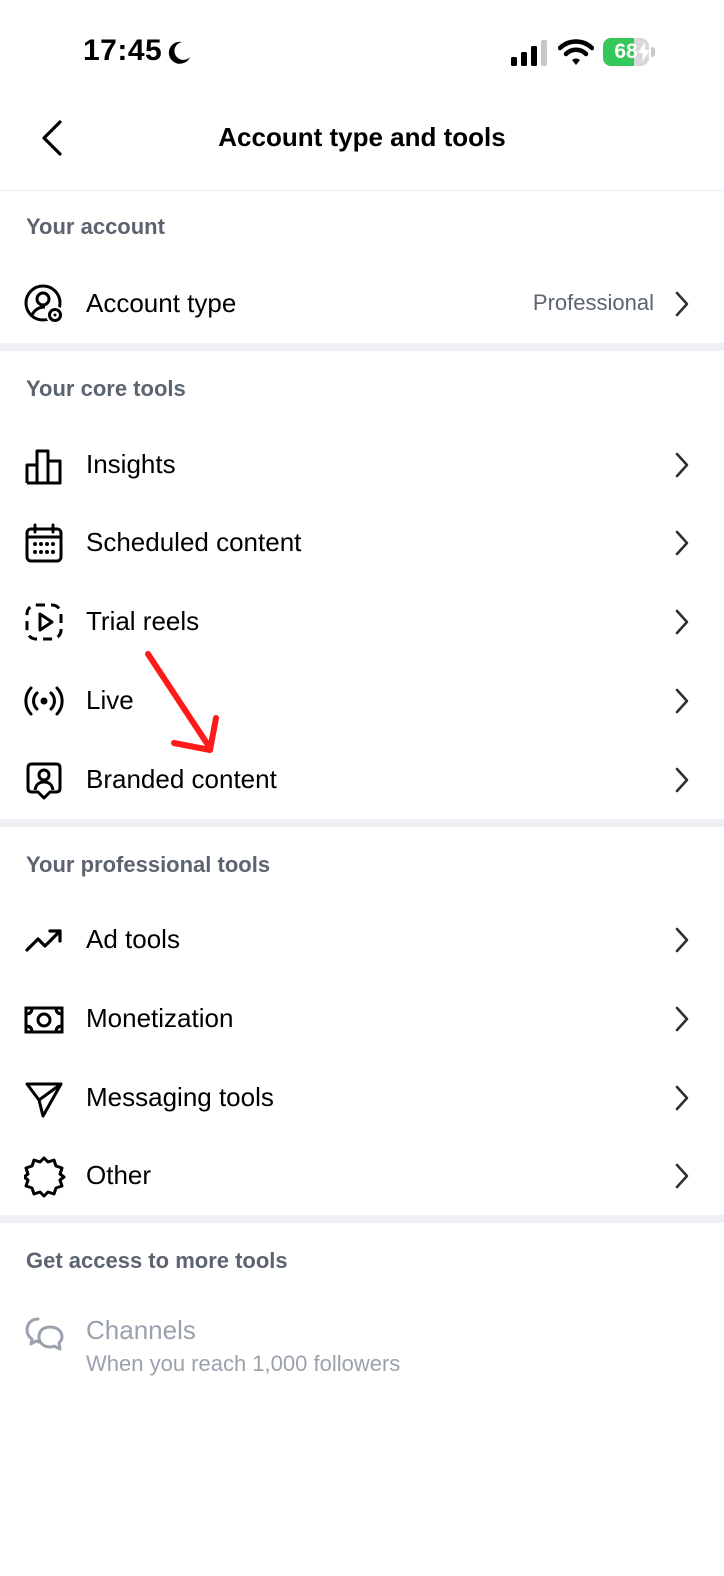 This screenshot has height=1576, width=724. What do you see at coordinates (157, 1260) in the screenshot?
I see `section-title: Get access to more tools` at bounding box center [157, 1260].